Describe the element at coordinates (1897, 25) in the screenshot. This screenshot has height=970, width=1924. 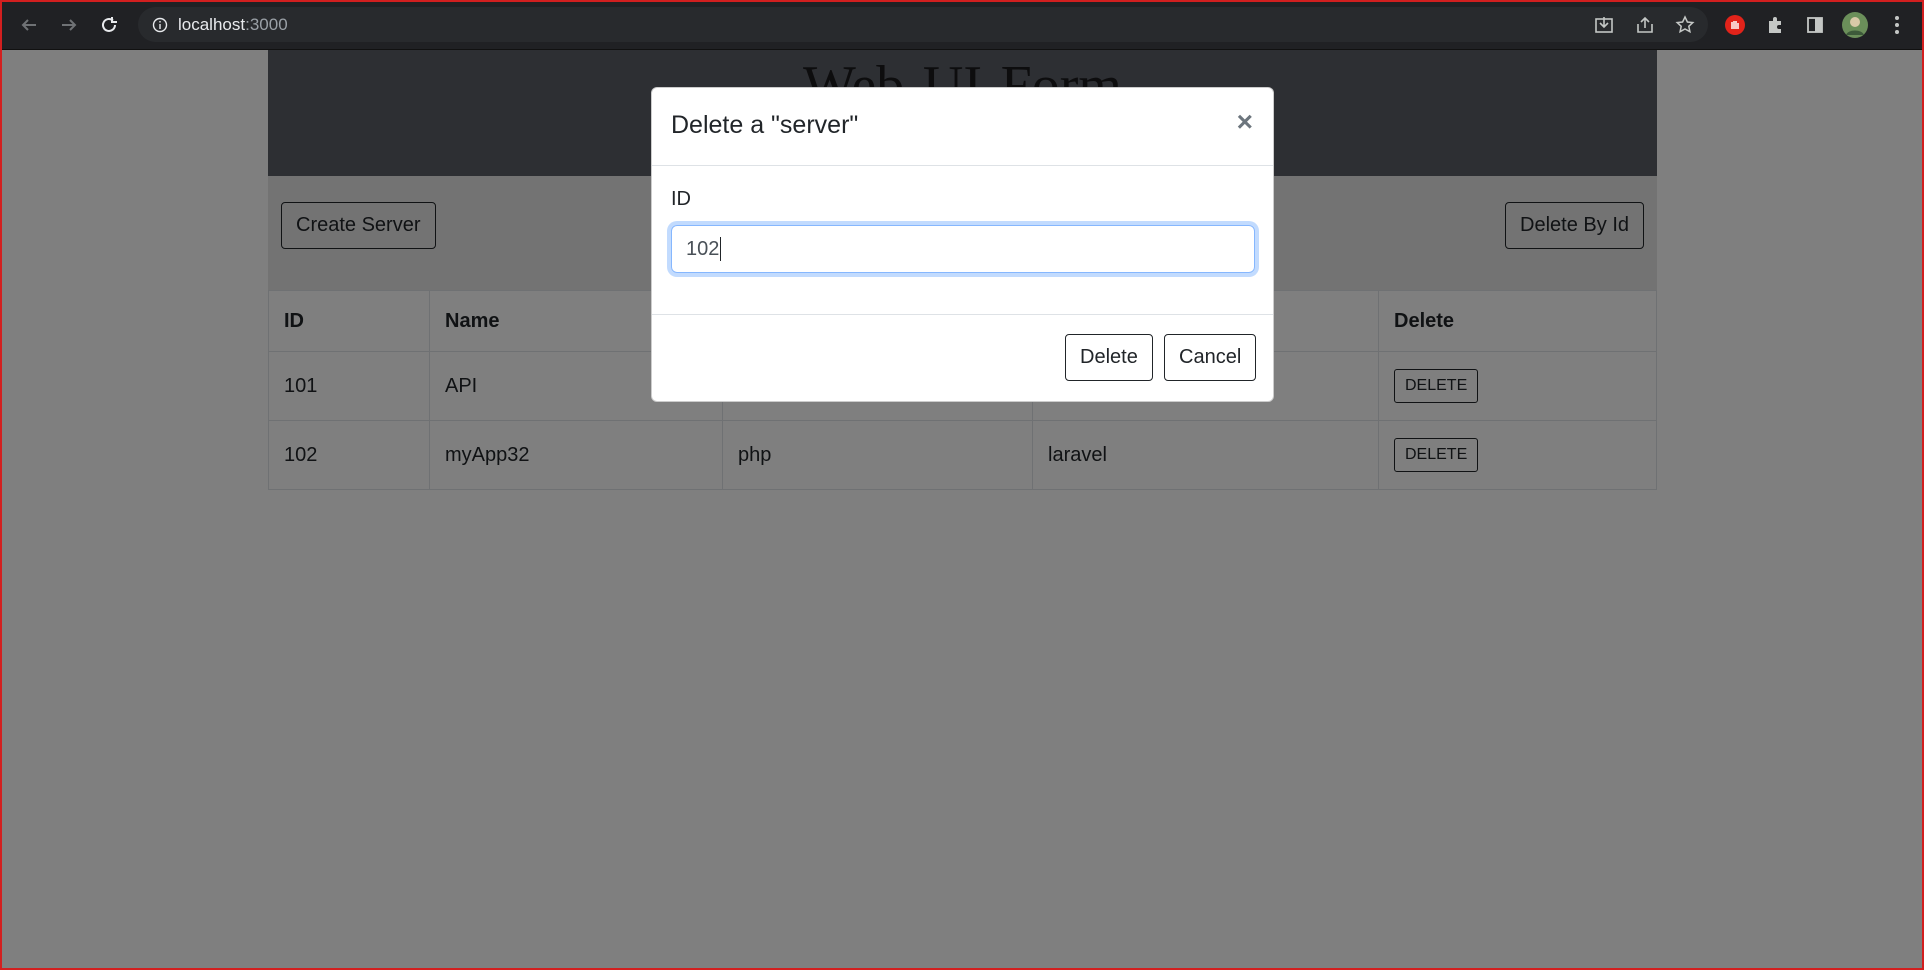
I see `menu-kebab-icon` at that location.